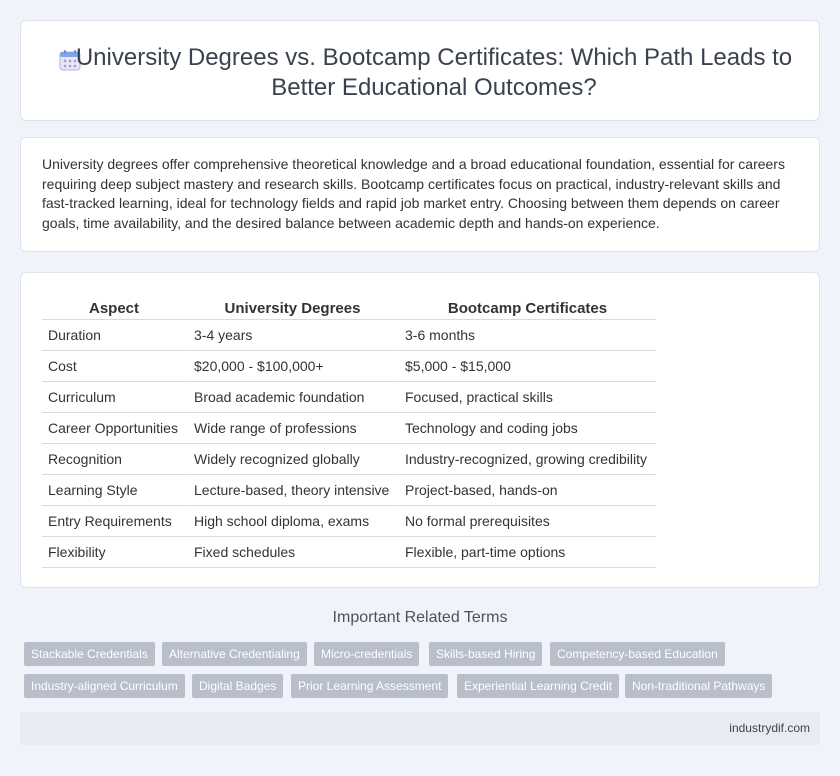 This screenshot has height=776, width=840. Describe the element at coordinates (526, 335) in the screenshot. I see `table-cell-bootcamp: 3-6 months` at that location.